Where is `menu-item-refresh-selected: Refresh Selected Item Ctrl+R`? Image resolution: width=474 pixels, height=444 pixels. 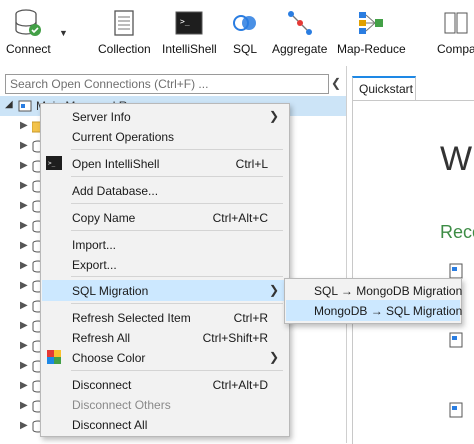 menu-item-refresh-selected: Refresh Selected Item Ctrl+R is located at coordinates (165, 317).